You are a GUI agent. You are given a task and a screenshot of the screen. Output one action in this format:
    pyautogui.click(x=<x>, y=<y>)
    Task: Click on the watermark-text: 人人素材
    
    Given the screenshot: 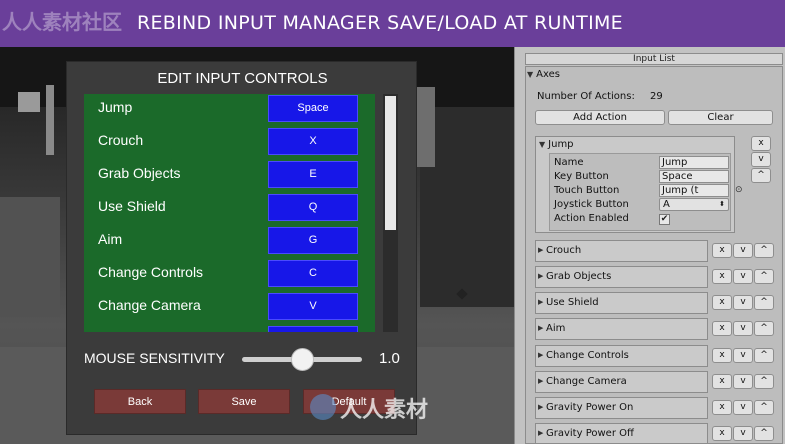 What is the action you would take?
    pyautogui.click(x=384, y=410)
    